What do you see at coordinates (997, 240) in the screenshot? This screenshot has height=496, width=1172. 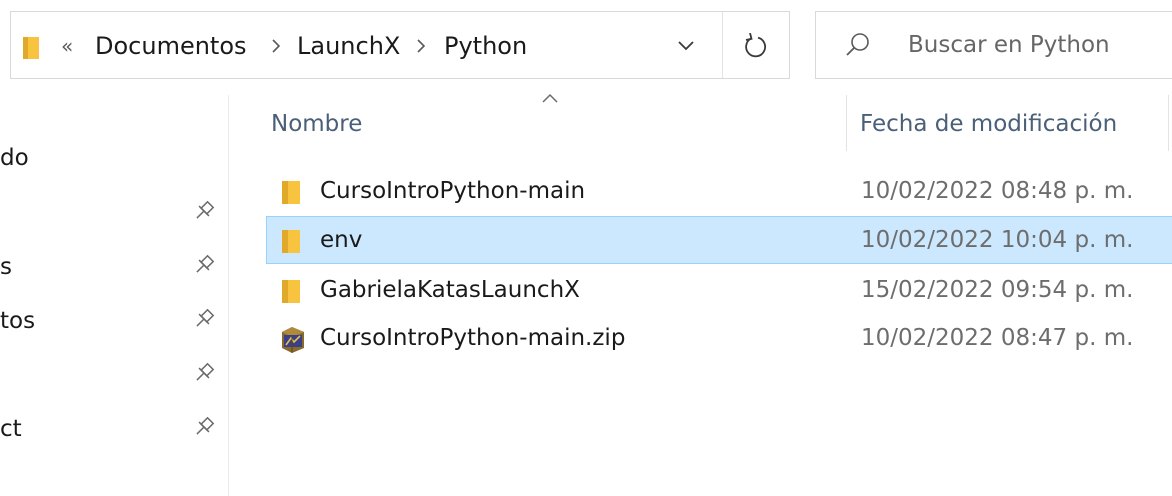 I see `file-modified-date: 10/02/2022 10:04 p. m.` at bounding box center [997, 240].